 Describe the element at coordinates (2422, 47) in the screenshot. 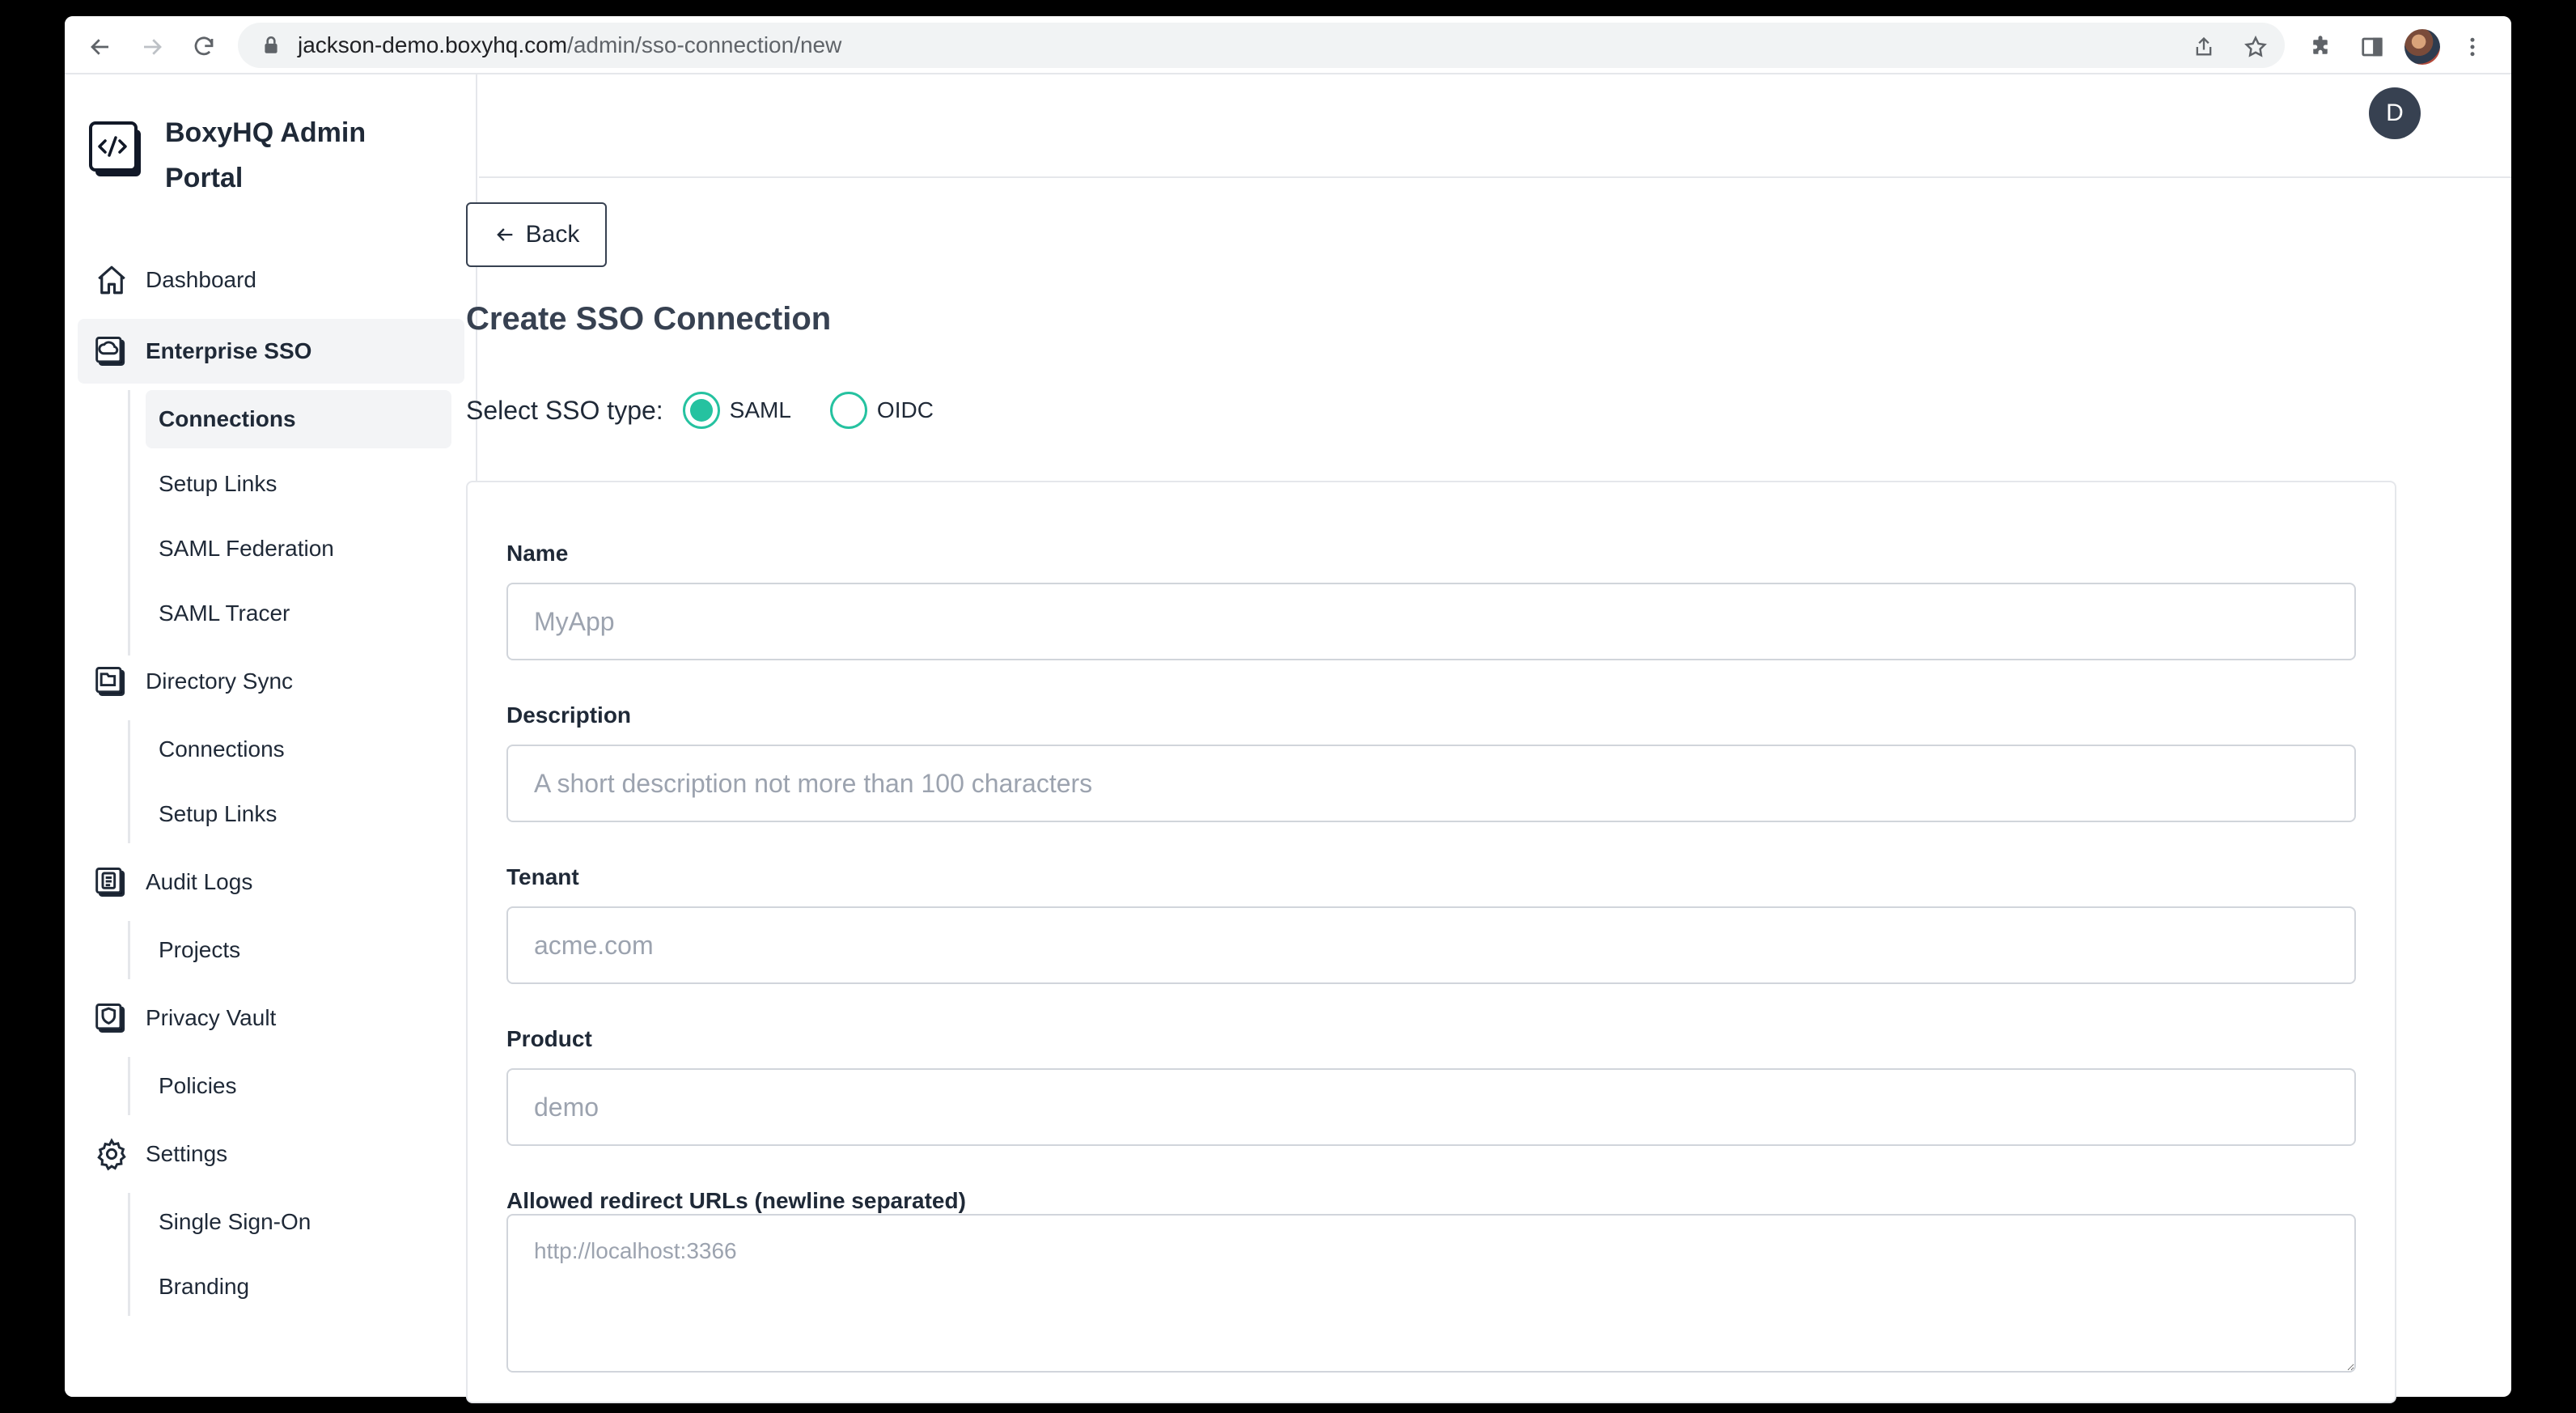

I see `browser-profile-avatar` at that location.